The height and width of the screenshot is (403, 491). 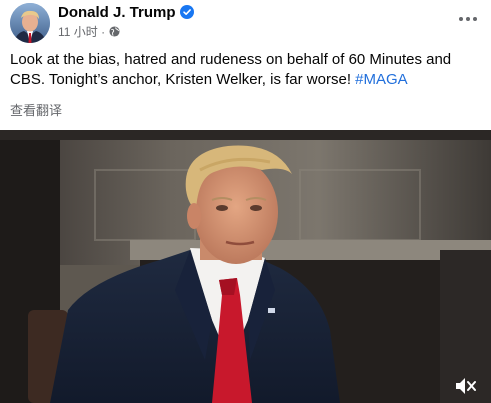 What do you see at coordinates (466, 386) in the screenshot?
I see `muted-speaker-icon` at bounding box center [466, 386].